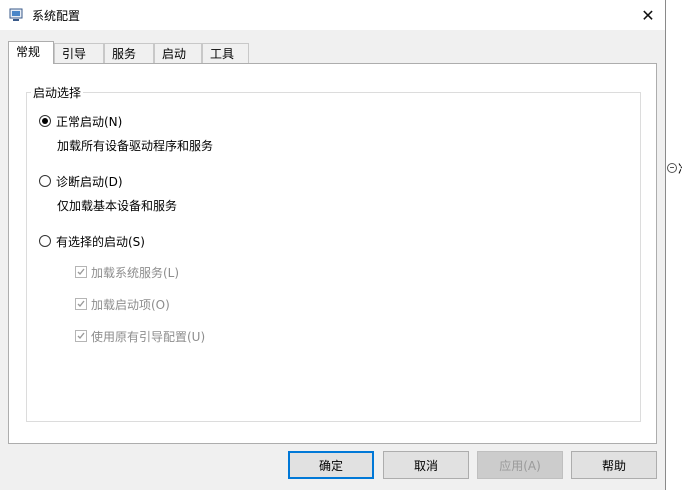 The width and height of the screenshot is (682, 490). Describe the element at coordinates (117, 206) in the screenshot. I see `diagnostic-startup-desc: 仅加载基本设备和服务` at that location.